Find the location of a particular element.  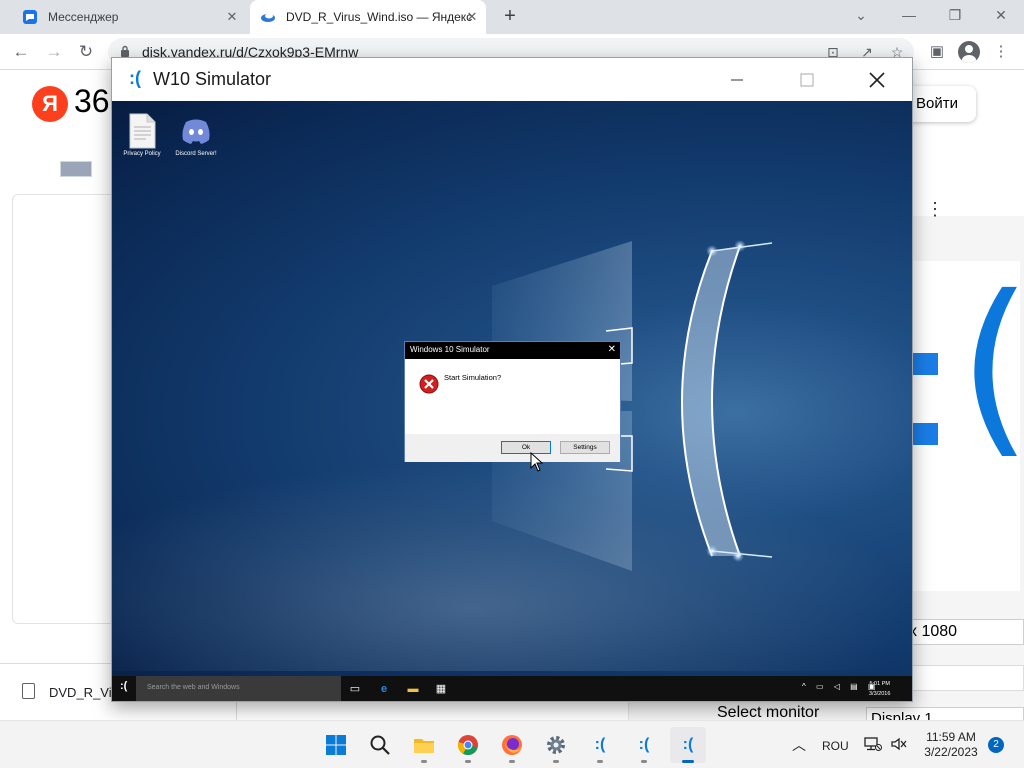

dialog-message: Start Simulation? is located at coordinates (473, 377).